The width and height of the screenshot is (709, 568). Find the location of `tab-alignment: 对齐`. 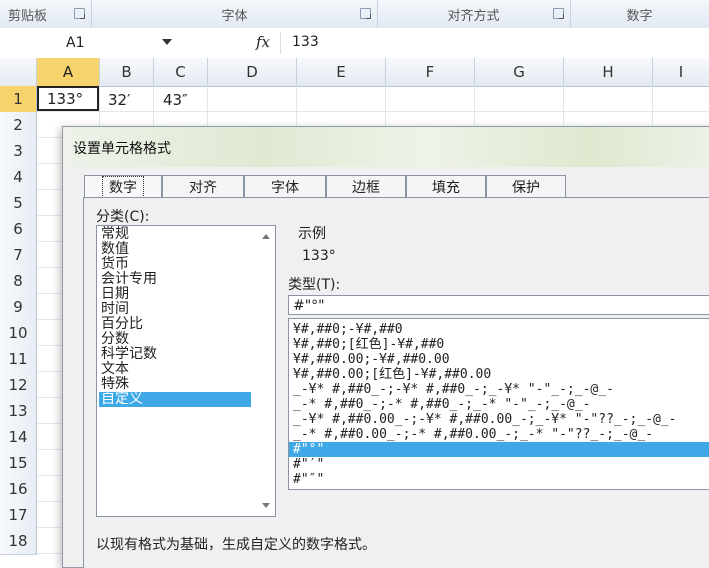

tab-alignment: 对齐 is located at coordinates (203, 186).